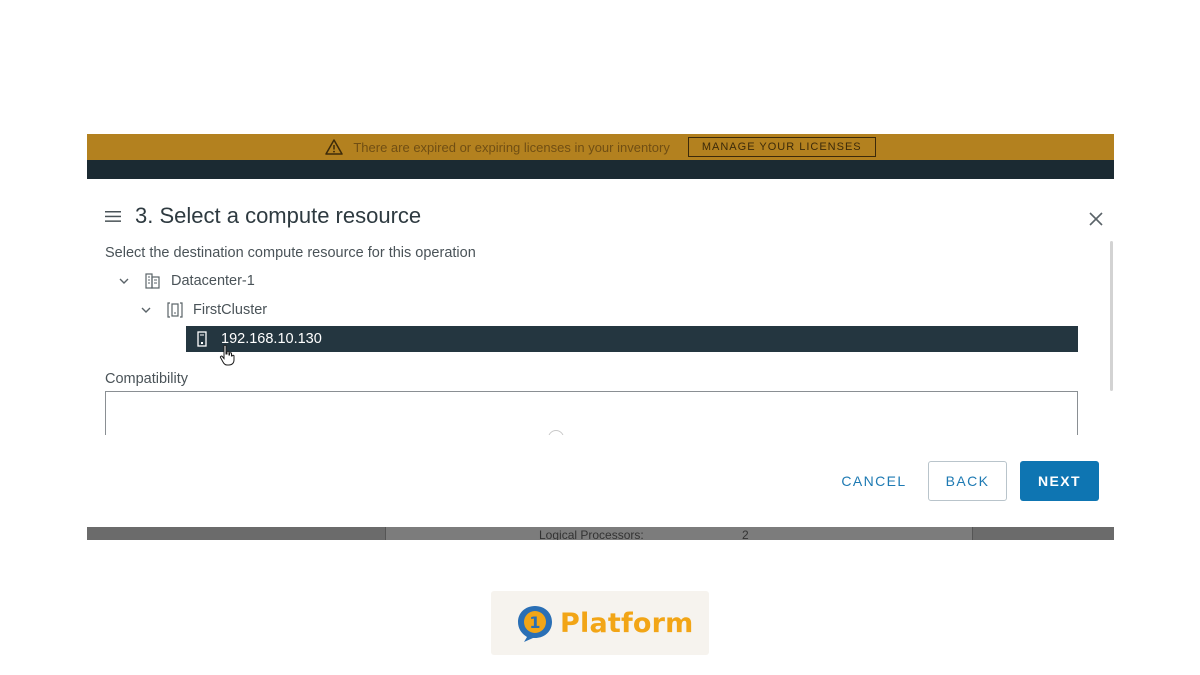  What do you see at coordinates (271, 339) in the screenshot?
I see `host-label: 192.168.10.130` at bounding box center [271, 339].